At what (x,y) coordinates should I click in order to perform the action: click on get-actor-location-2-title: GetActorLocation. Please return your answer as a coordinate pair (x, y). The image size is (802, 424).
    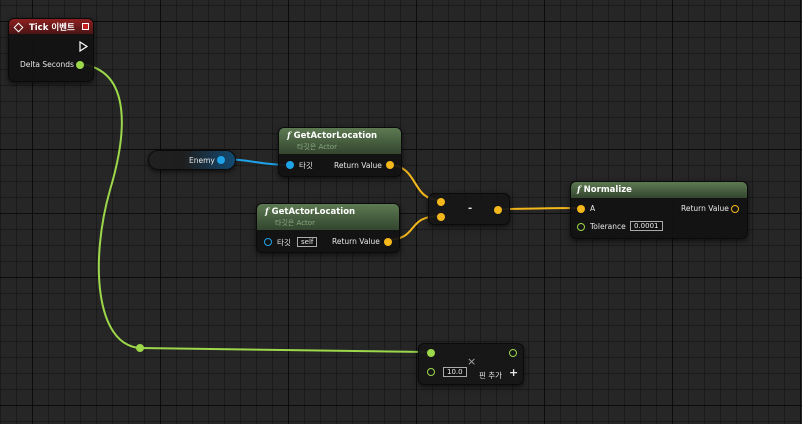
    Looking at the image, I should click on (313, 212).